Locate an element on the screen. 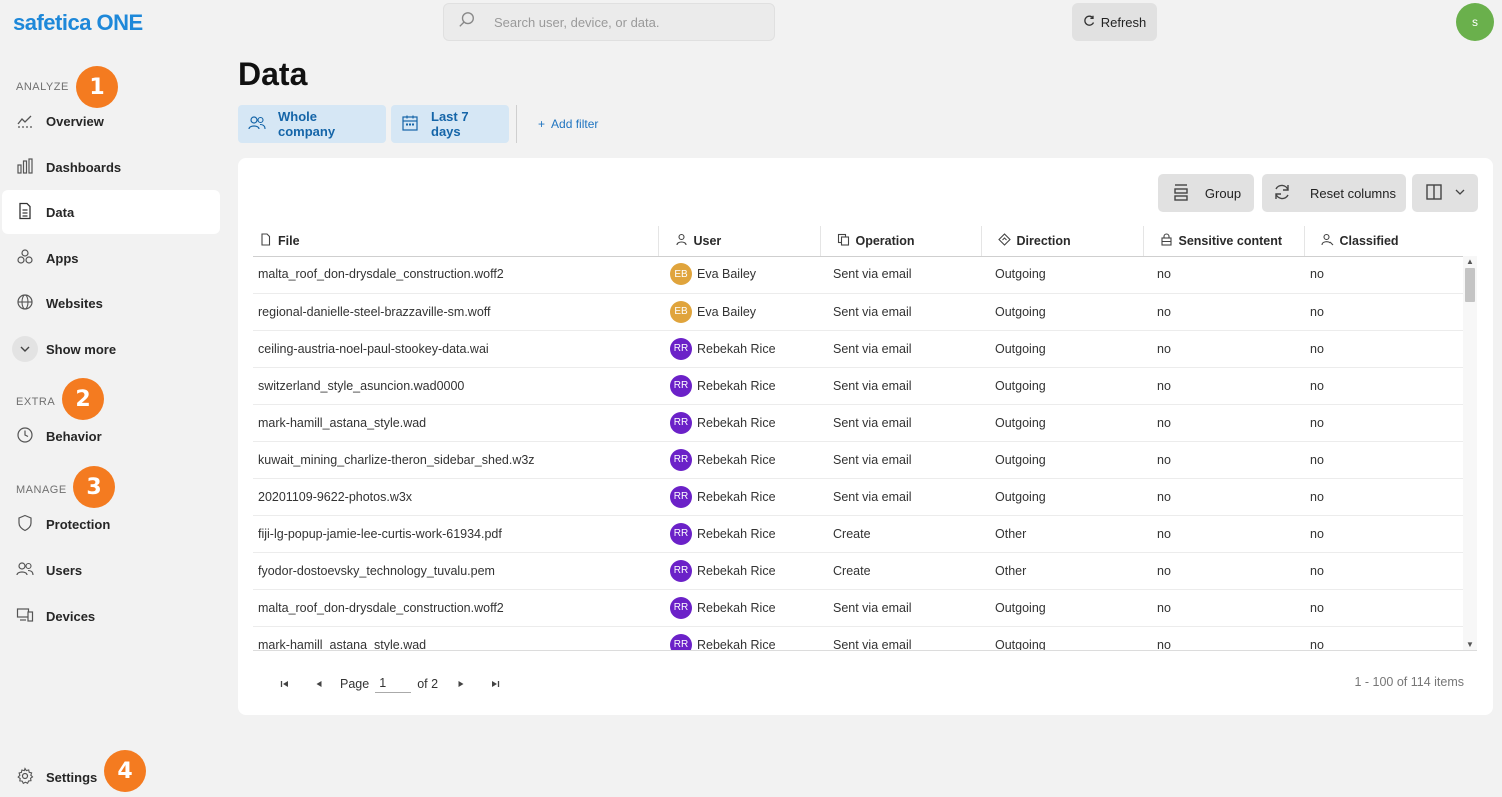  column-header-file: File is located at coordinates (455, 241).